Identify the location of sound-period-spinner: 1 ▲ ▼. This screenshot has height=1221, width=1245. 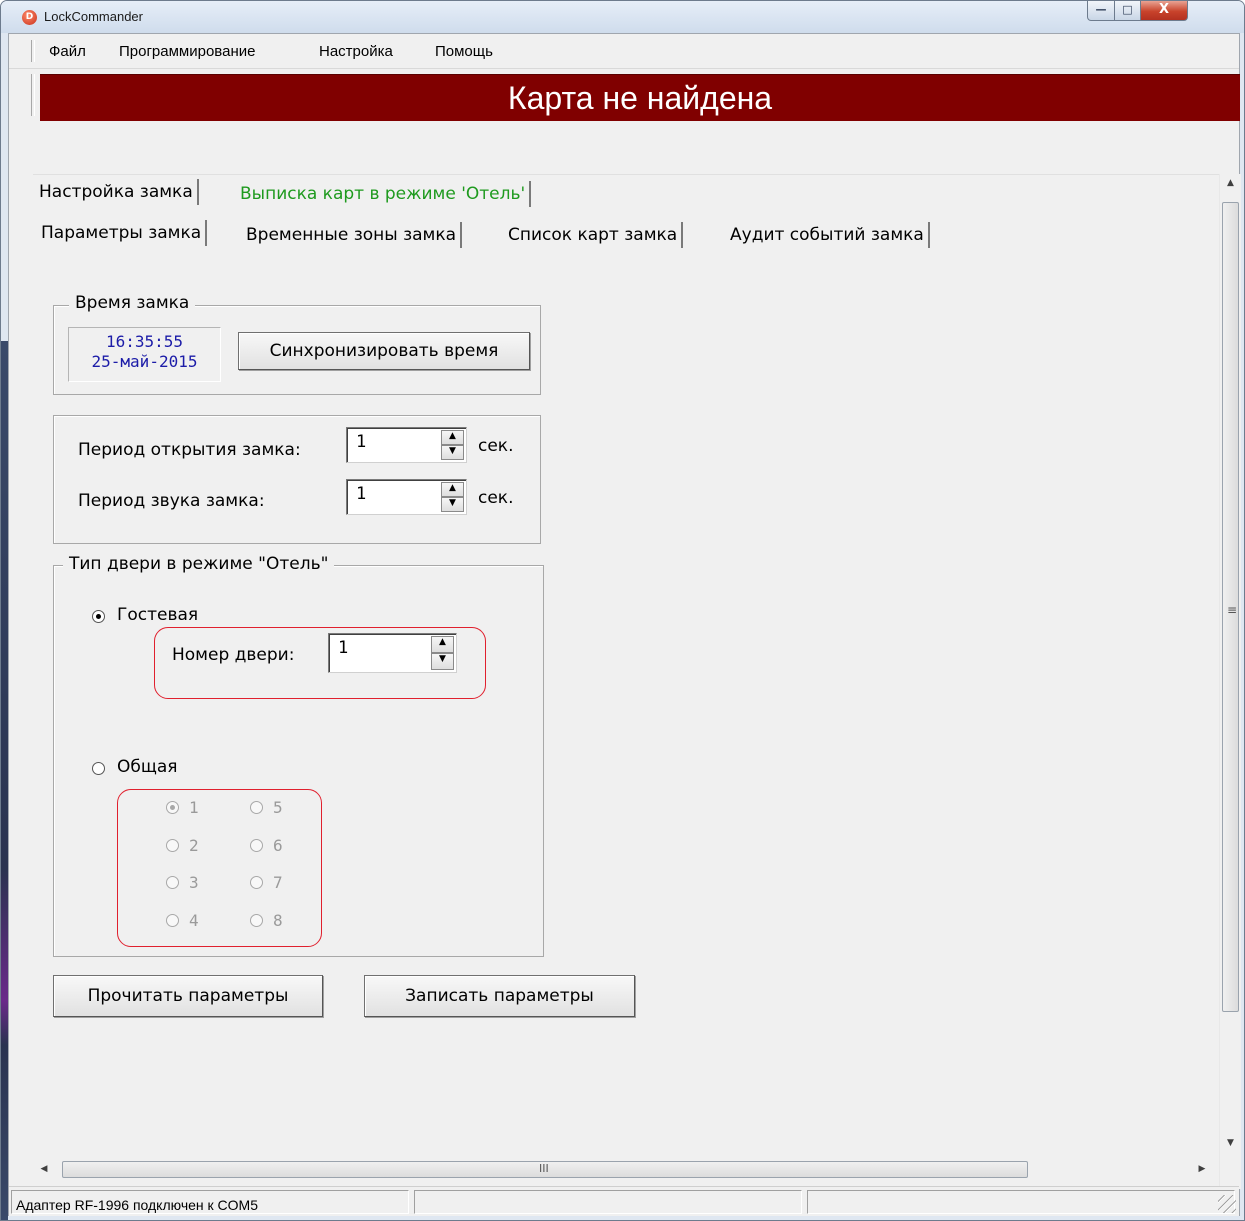
(406, 497).